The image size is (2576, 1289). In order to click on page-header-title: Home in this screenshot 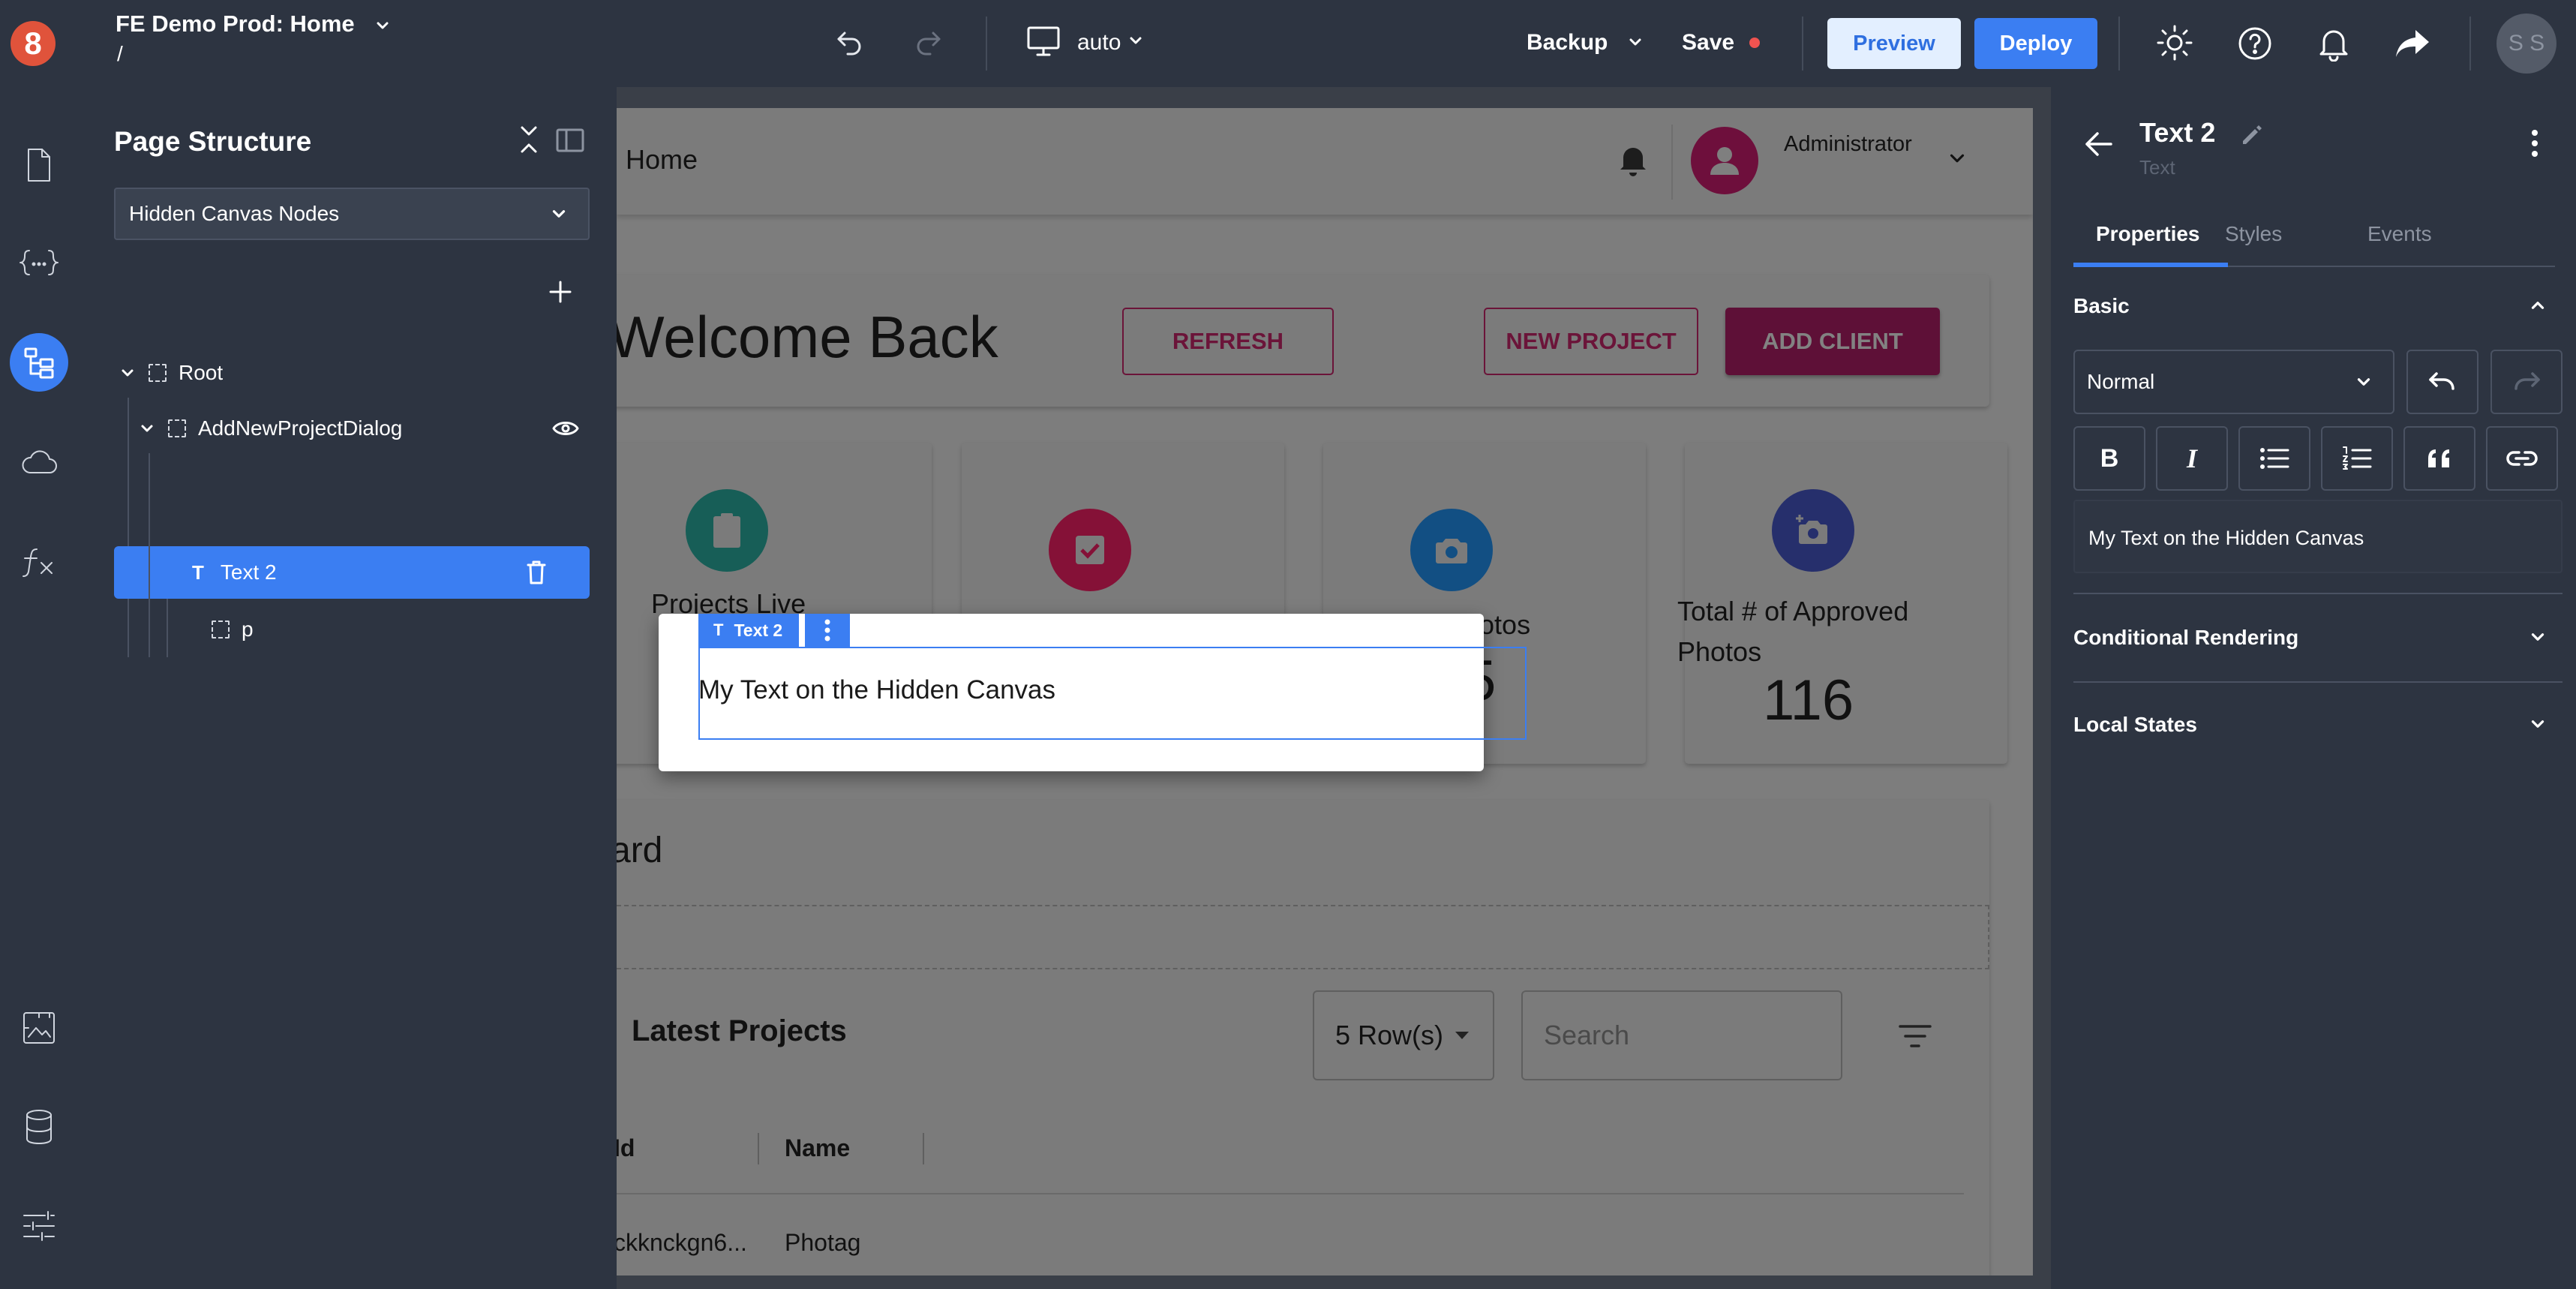, I will do `click(662, 159)`.